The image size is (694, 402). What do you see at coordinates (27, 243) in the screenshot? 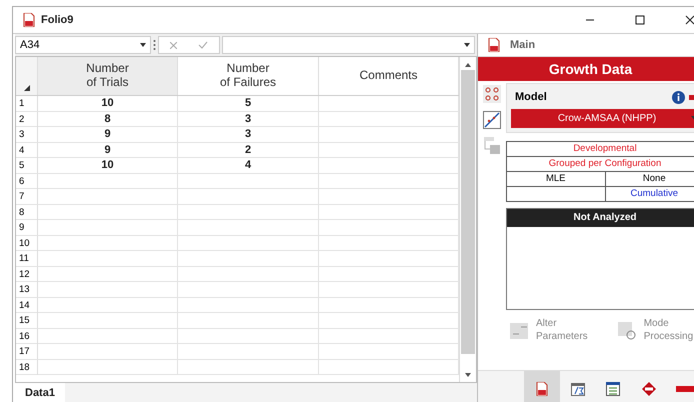
I see `row-number: 10` at bounding box center [27, 243].